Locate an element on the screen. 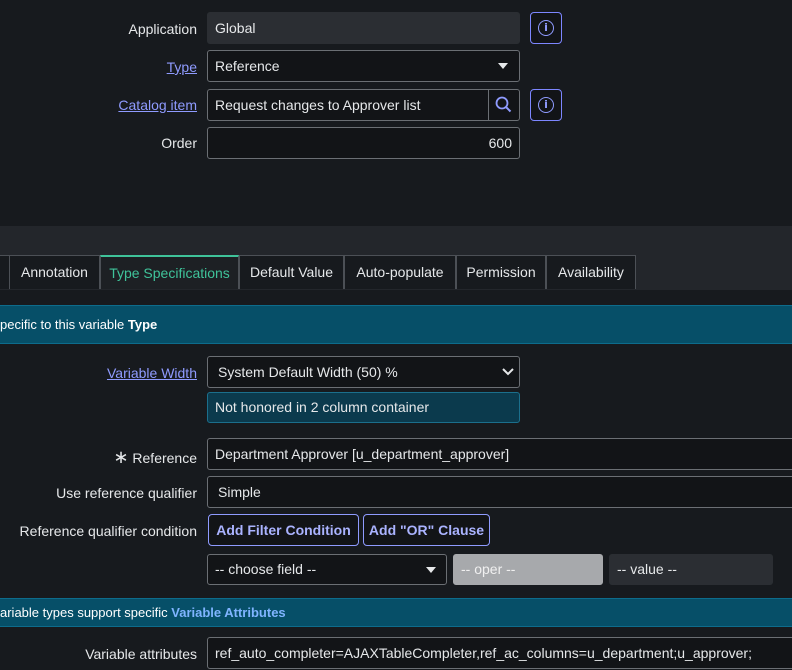 This screenshot has height=670, width=792. catalog-item-label-link: Catalog item is located at coordinates (157, 105).